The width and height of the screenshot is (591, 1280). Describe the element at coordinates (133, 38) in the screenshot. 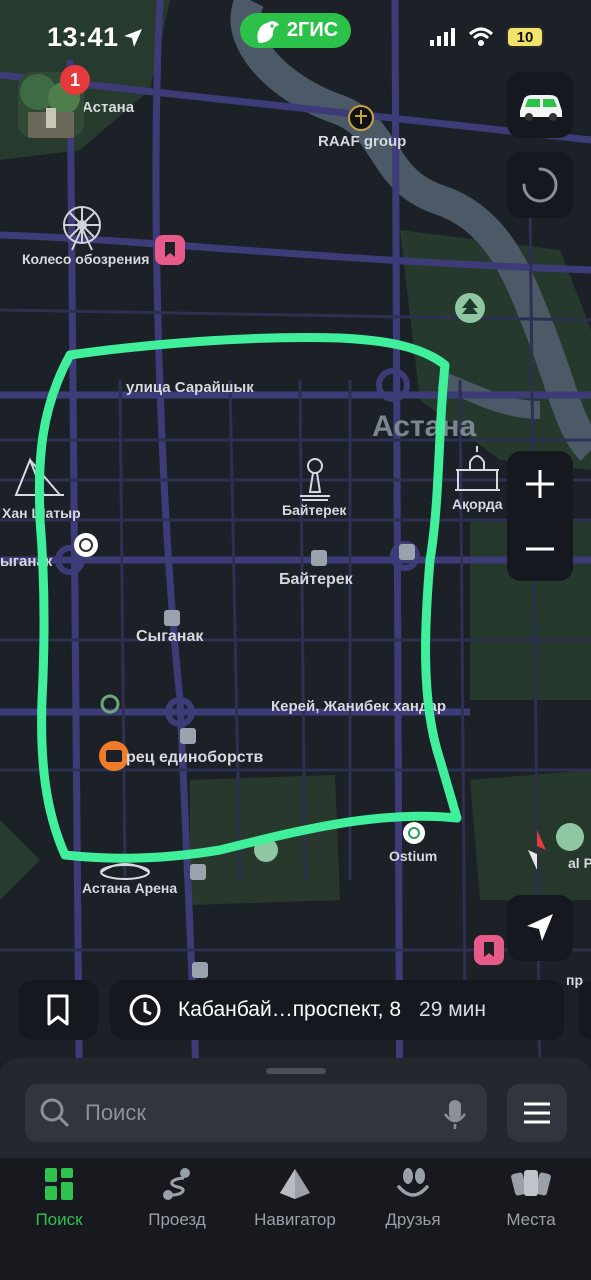

I see `location-arrow-icon` at that location.